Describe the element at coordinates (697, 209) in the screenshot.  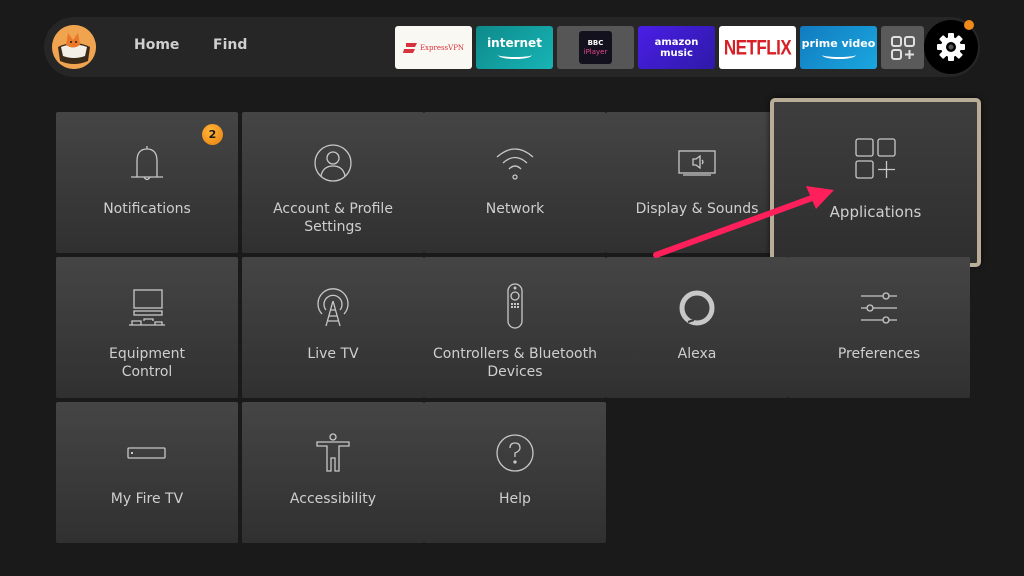
I see `tile-label: Display & Sounds` at that location.